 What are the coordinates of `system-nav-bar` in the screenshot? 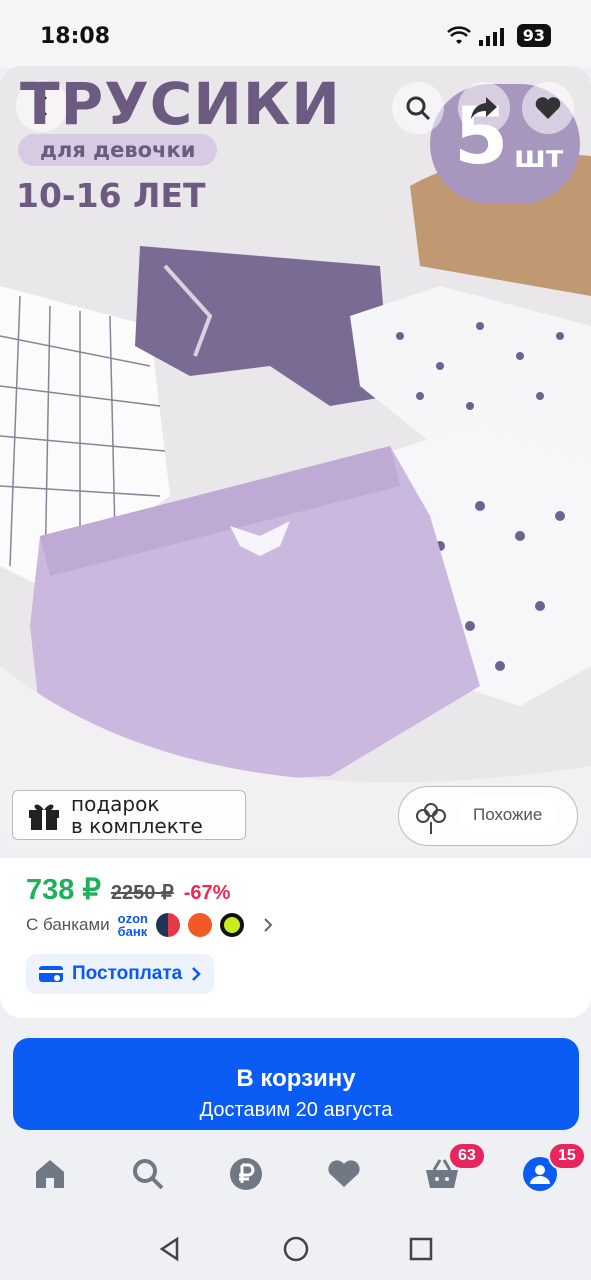 It's located at (295, 1247).